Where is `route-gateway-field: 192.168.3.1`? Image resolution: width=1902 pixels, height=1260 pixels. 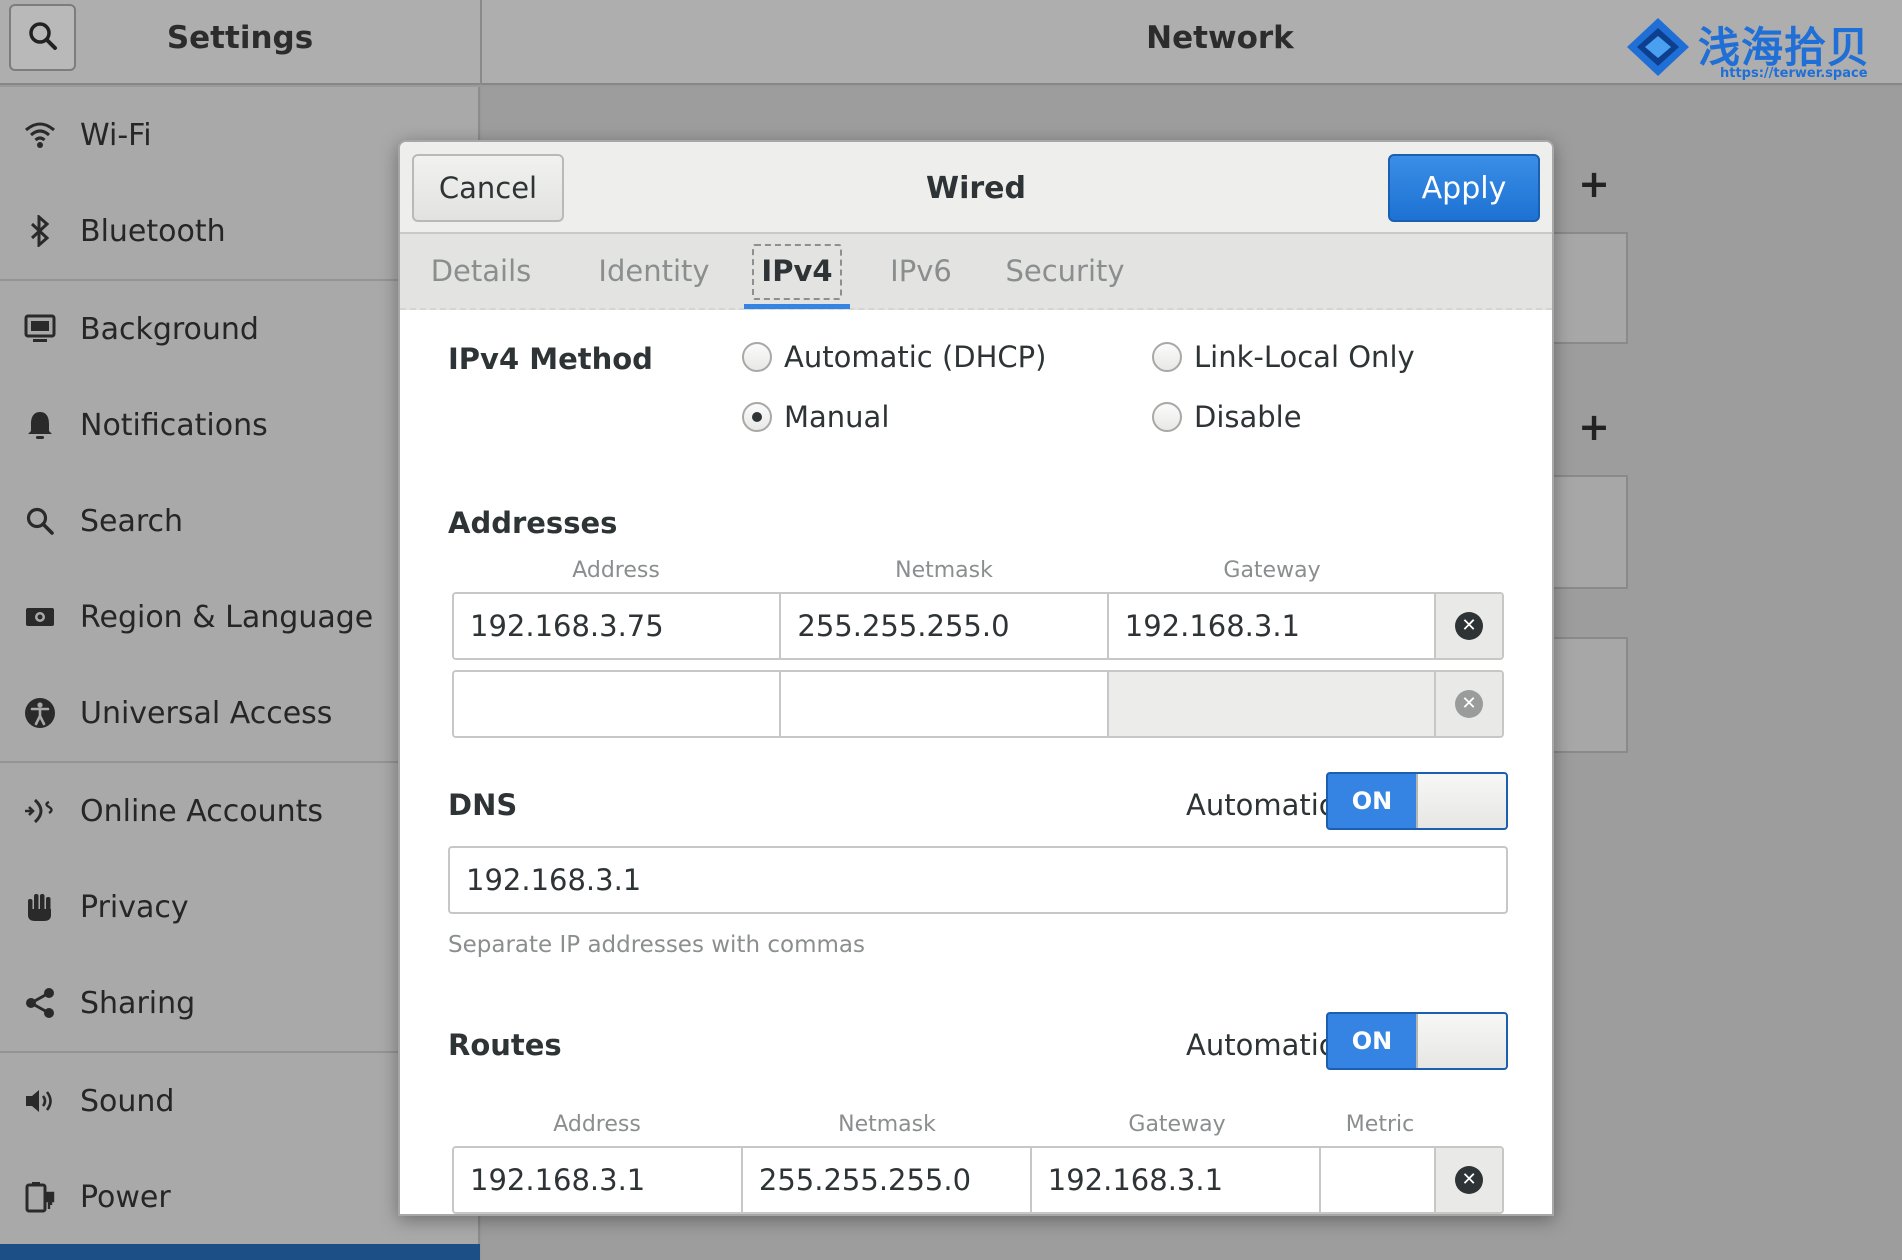 route-gateway-field: 192.168.3.1 is located at coordinates (1176, 1180).